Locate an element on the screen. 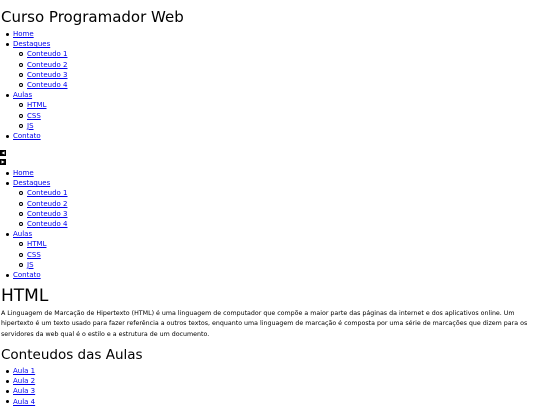 The width and height of the screenshot is (540, 407). carousel-next-button: ▶ is located at coordinates (3, 162).